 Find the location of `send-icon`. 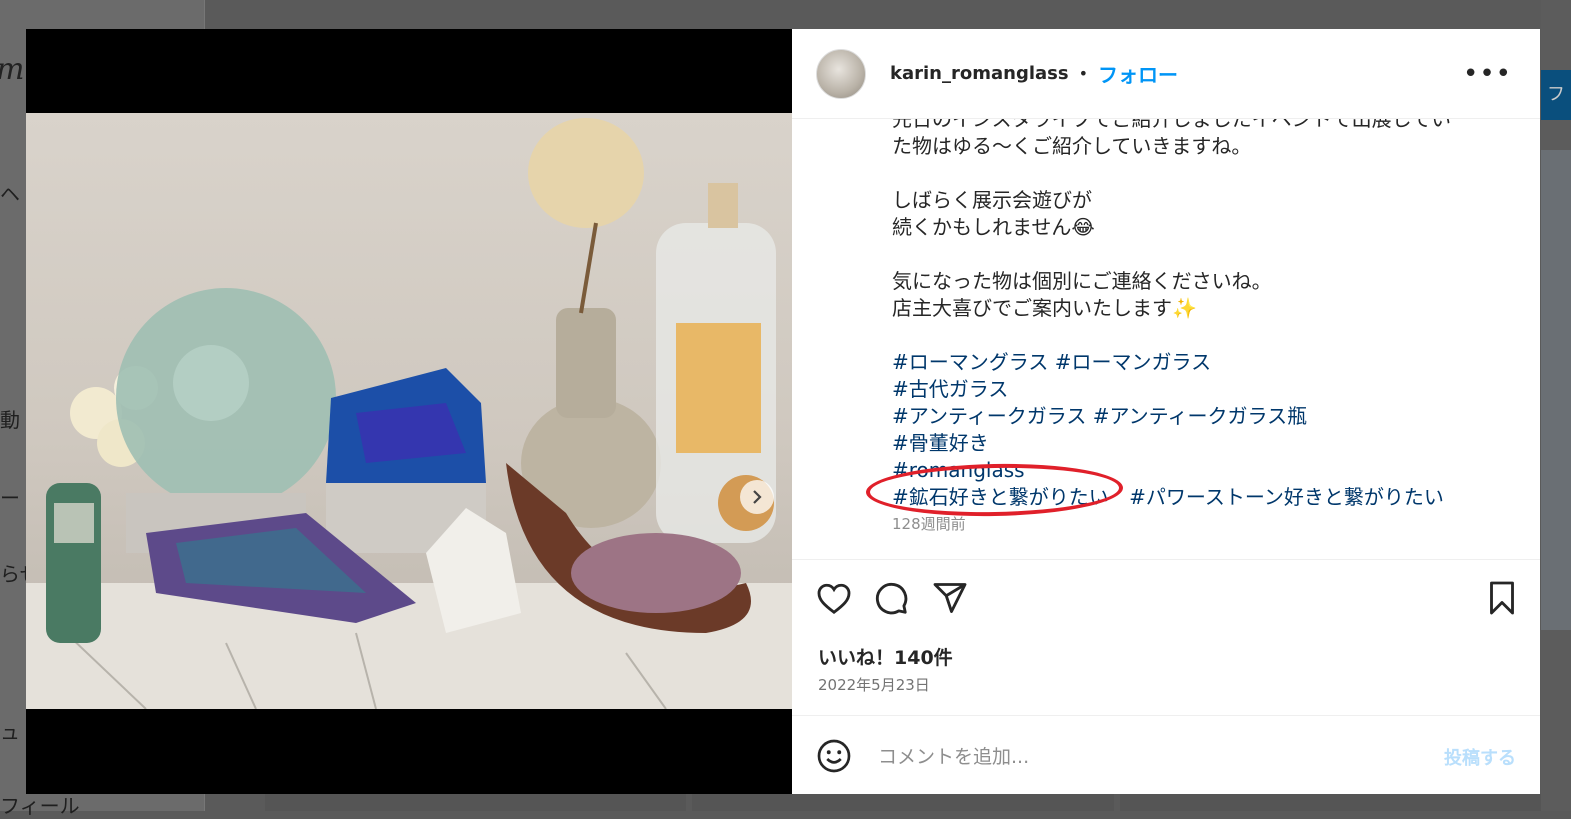

send-icon is located at coordinates (950, 598).